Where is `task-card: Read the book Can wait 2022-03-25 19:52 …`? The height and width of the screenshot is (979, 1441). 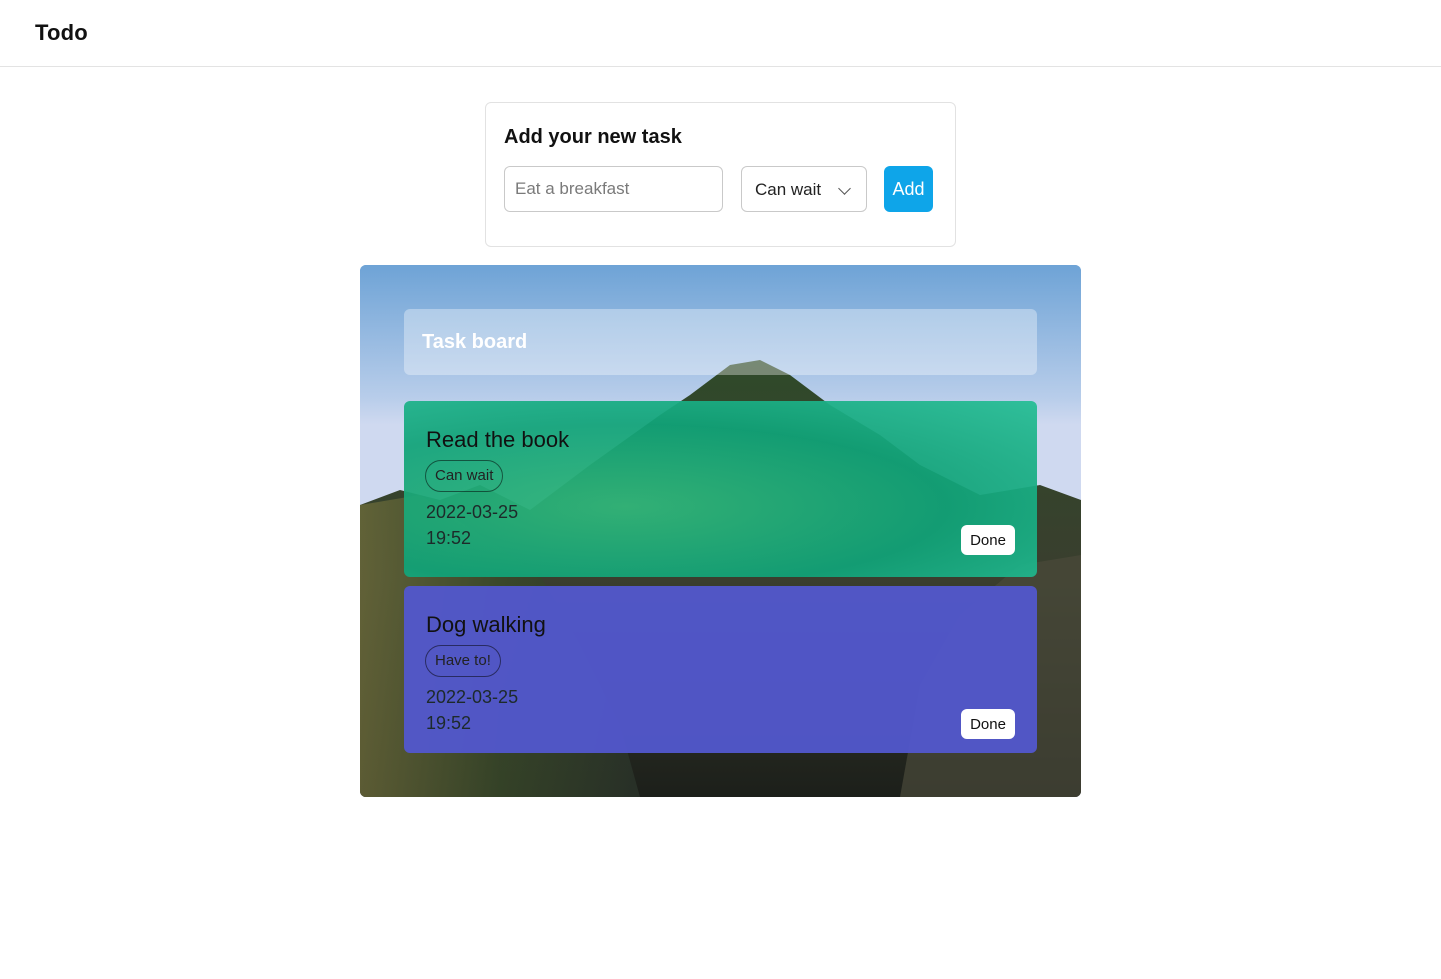
task-card: Read the book Can wait 2022-03-25 19:52 … is located at coordinates (720, 489).